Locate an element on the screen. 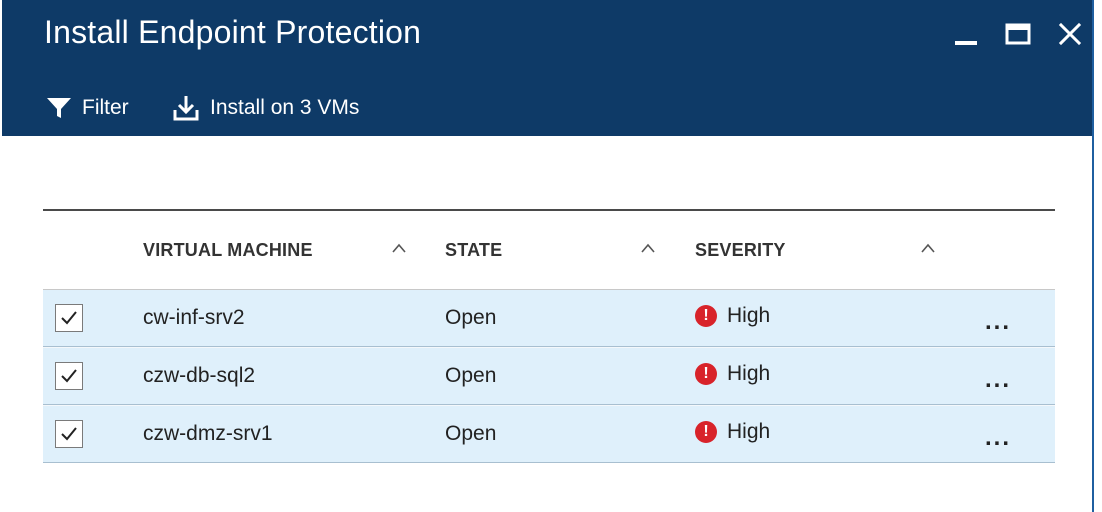 This screenshot has width=1102, height=512. maximize-icon is located at coordinates (1018, 34).